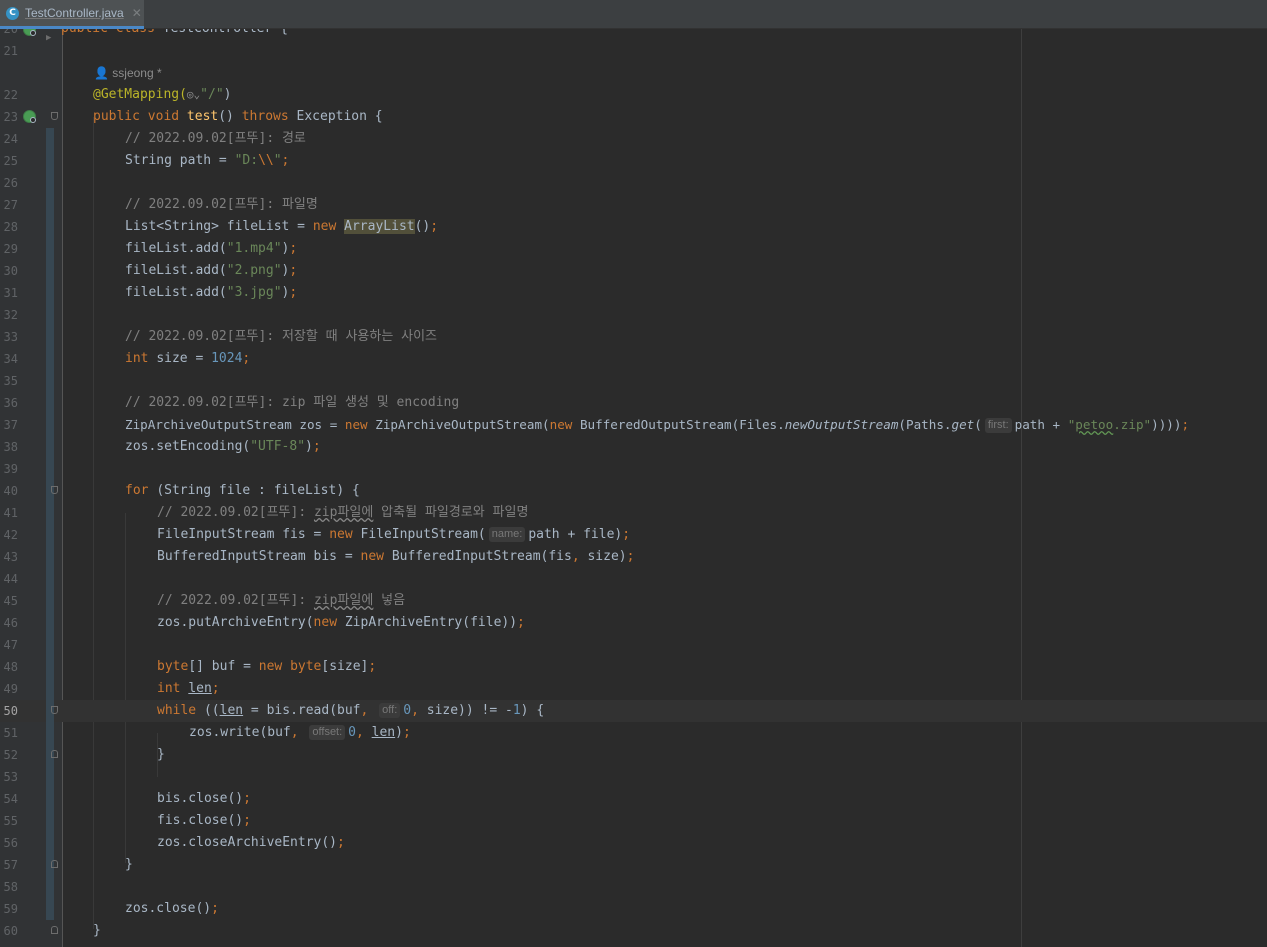 The image size is (1267, 947). Describe the element at coordinates (10, 623) in the screenshot. I see `line-number: 46` at that location.